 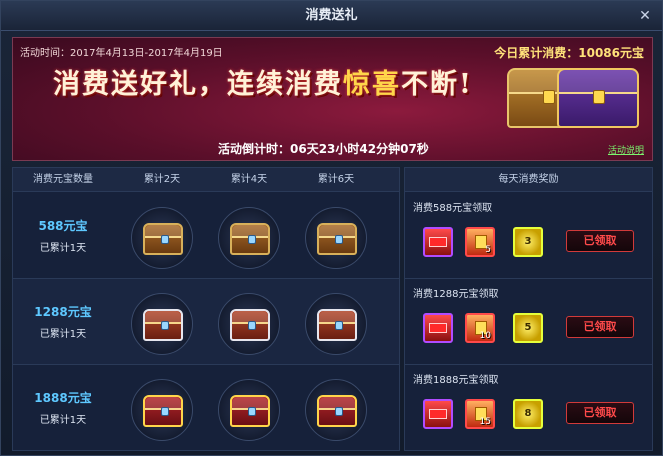 What do you see at coordinates (63, 398) in the screenshot?
I see `spend-amount: 1888元宝` at bounding box center [63, 398].